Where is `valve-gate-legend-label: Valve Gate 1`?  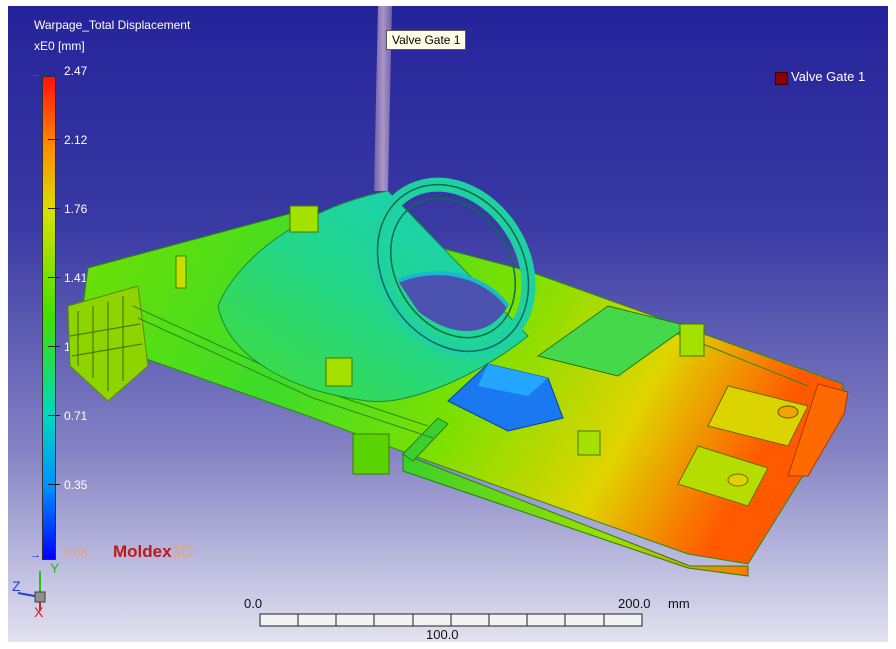 valve-gate-legend-label: Valve Gate 1 is located at coordinates (828, 76).